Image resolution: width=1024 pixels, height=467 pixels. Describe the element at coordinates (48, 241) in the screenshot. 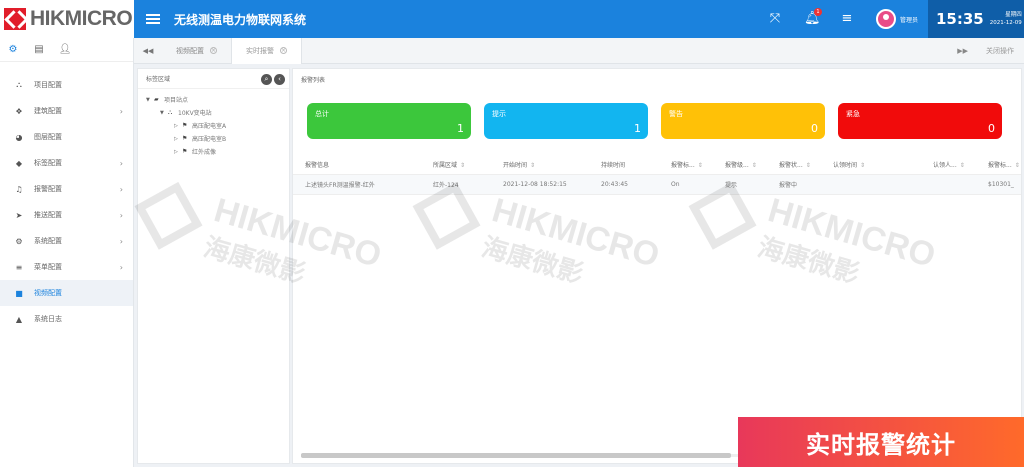

I see `sidebar-item-label: 系统配置` at that location.